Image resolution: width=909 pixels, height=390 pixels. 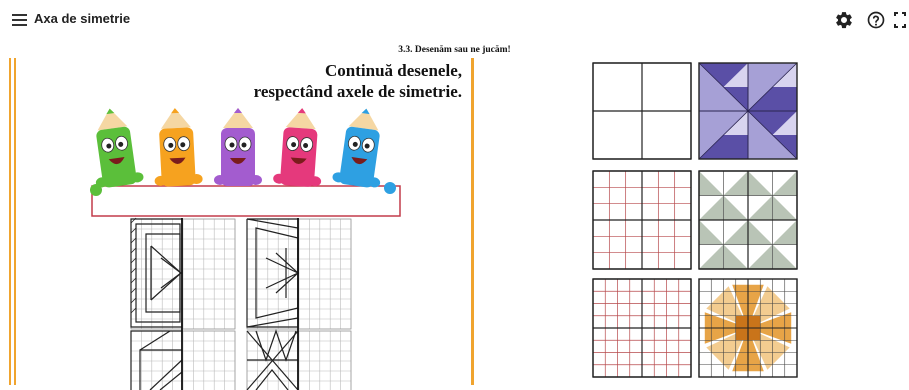 What do you see at coordinates (297, 147) in the screenshot?
I see `pencil-pink` at bounding box center [297, 147].